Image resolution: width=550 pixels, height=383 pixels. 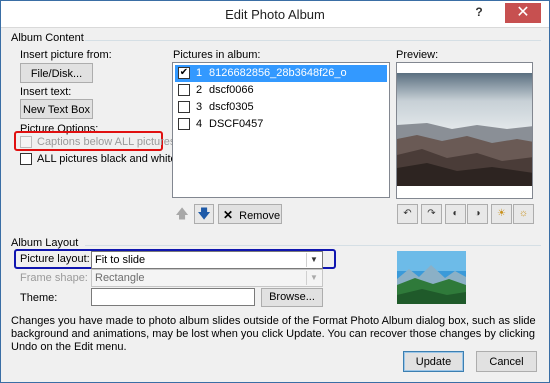 I want to click on picture-layout-select: Fit to slide ▼, so click(x=207, y=260).